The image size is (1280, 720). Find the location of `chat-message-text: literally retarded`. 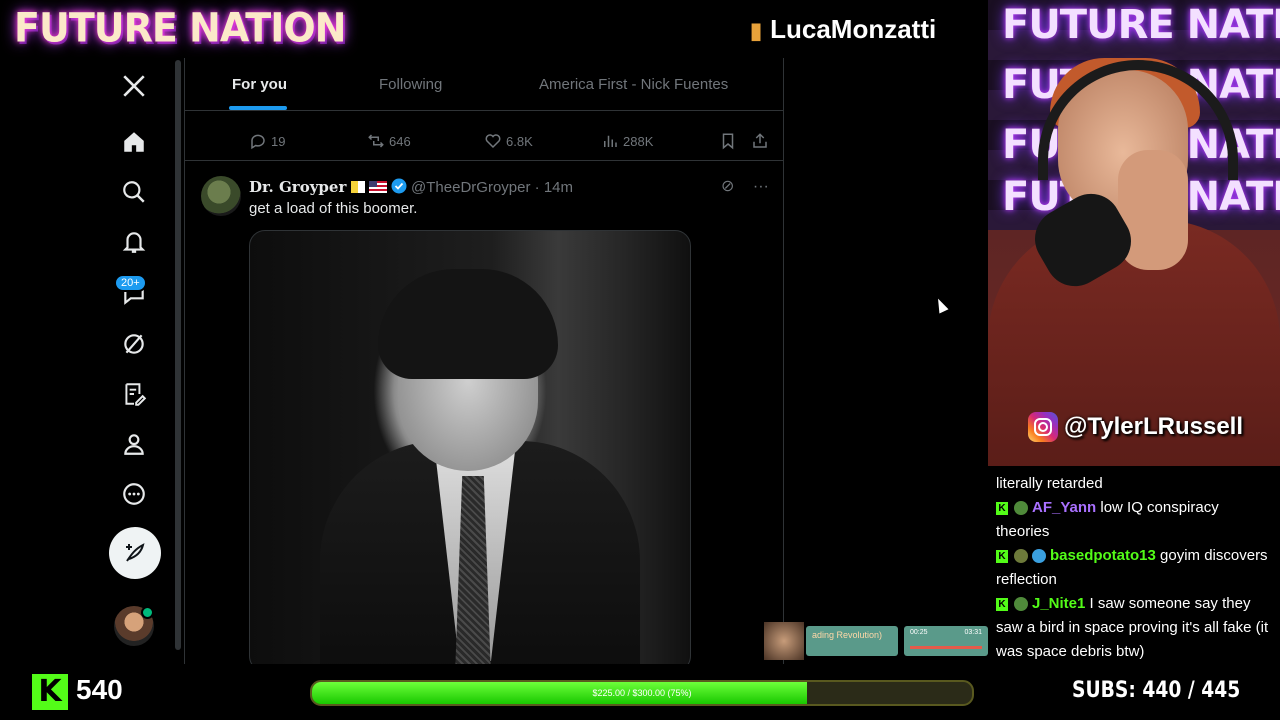

chat-message-text: literally retarded is located at coordinates (1049, 483).